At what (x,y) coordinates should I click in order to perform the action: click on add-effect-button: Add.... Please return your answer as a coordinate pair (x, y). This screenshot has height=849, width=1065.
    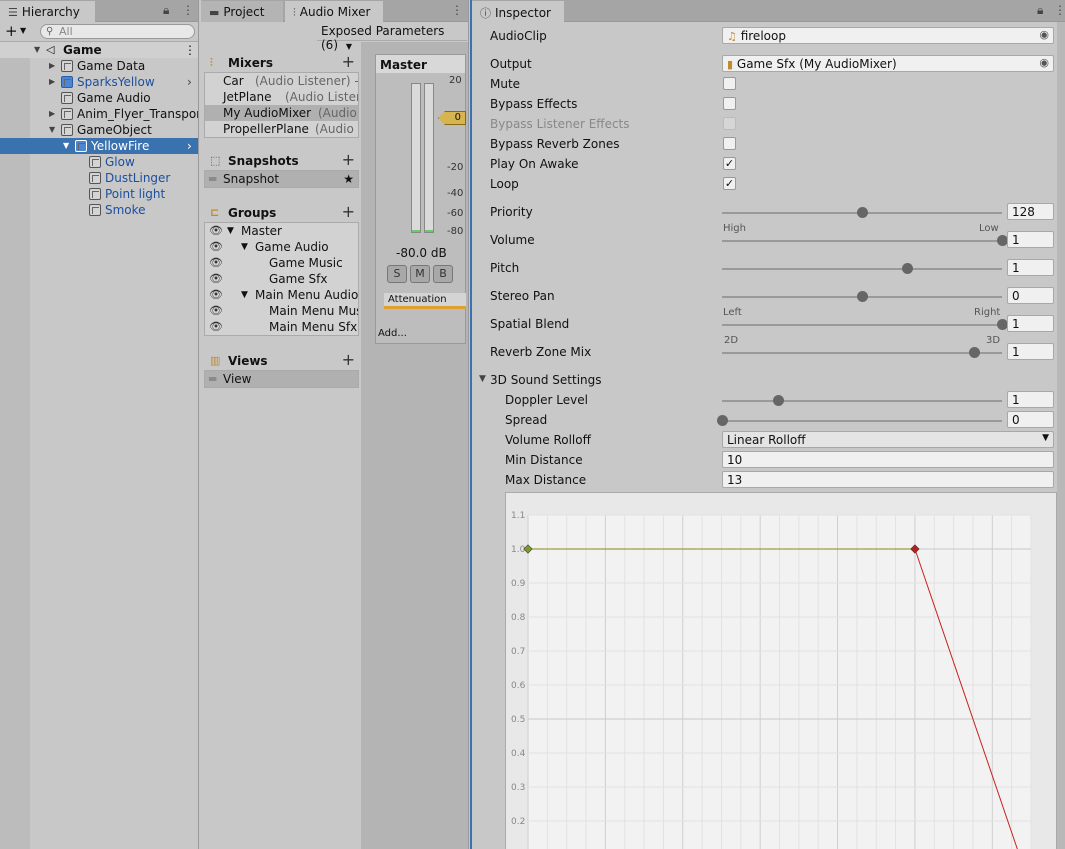
    Looking at the image, I should click on (392, 333).